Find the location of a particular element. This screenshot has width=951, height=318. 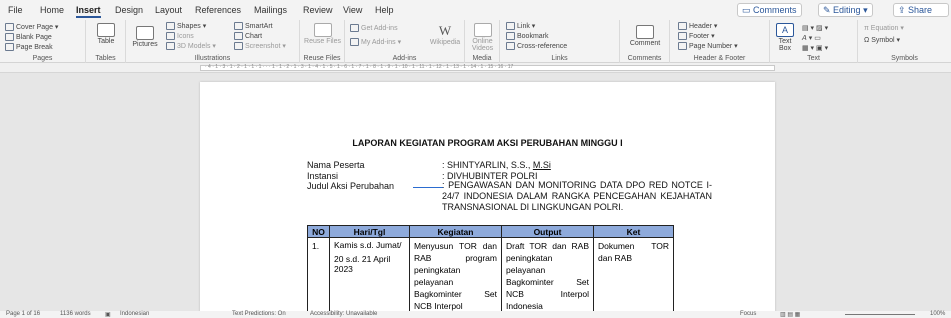

language: Indonesian is located at coordinates (134, 314).